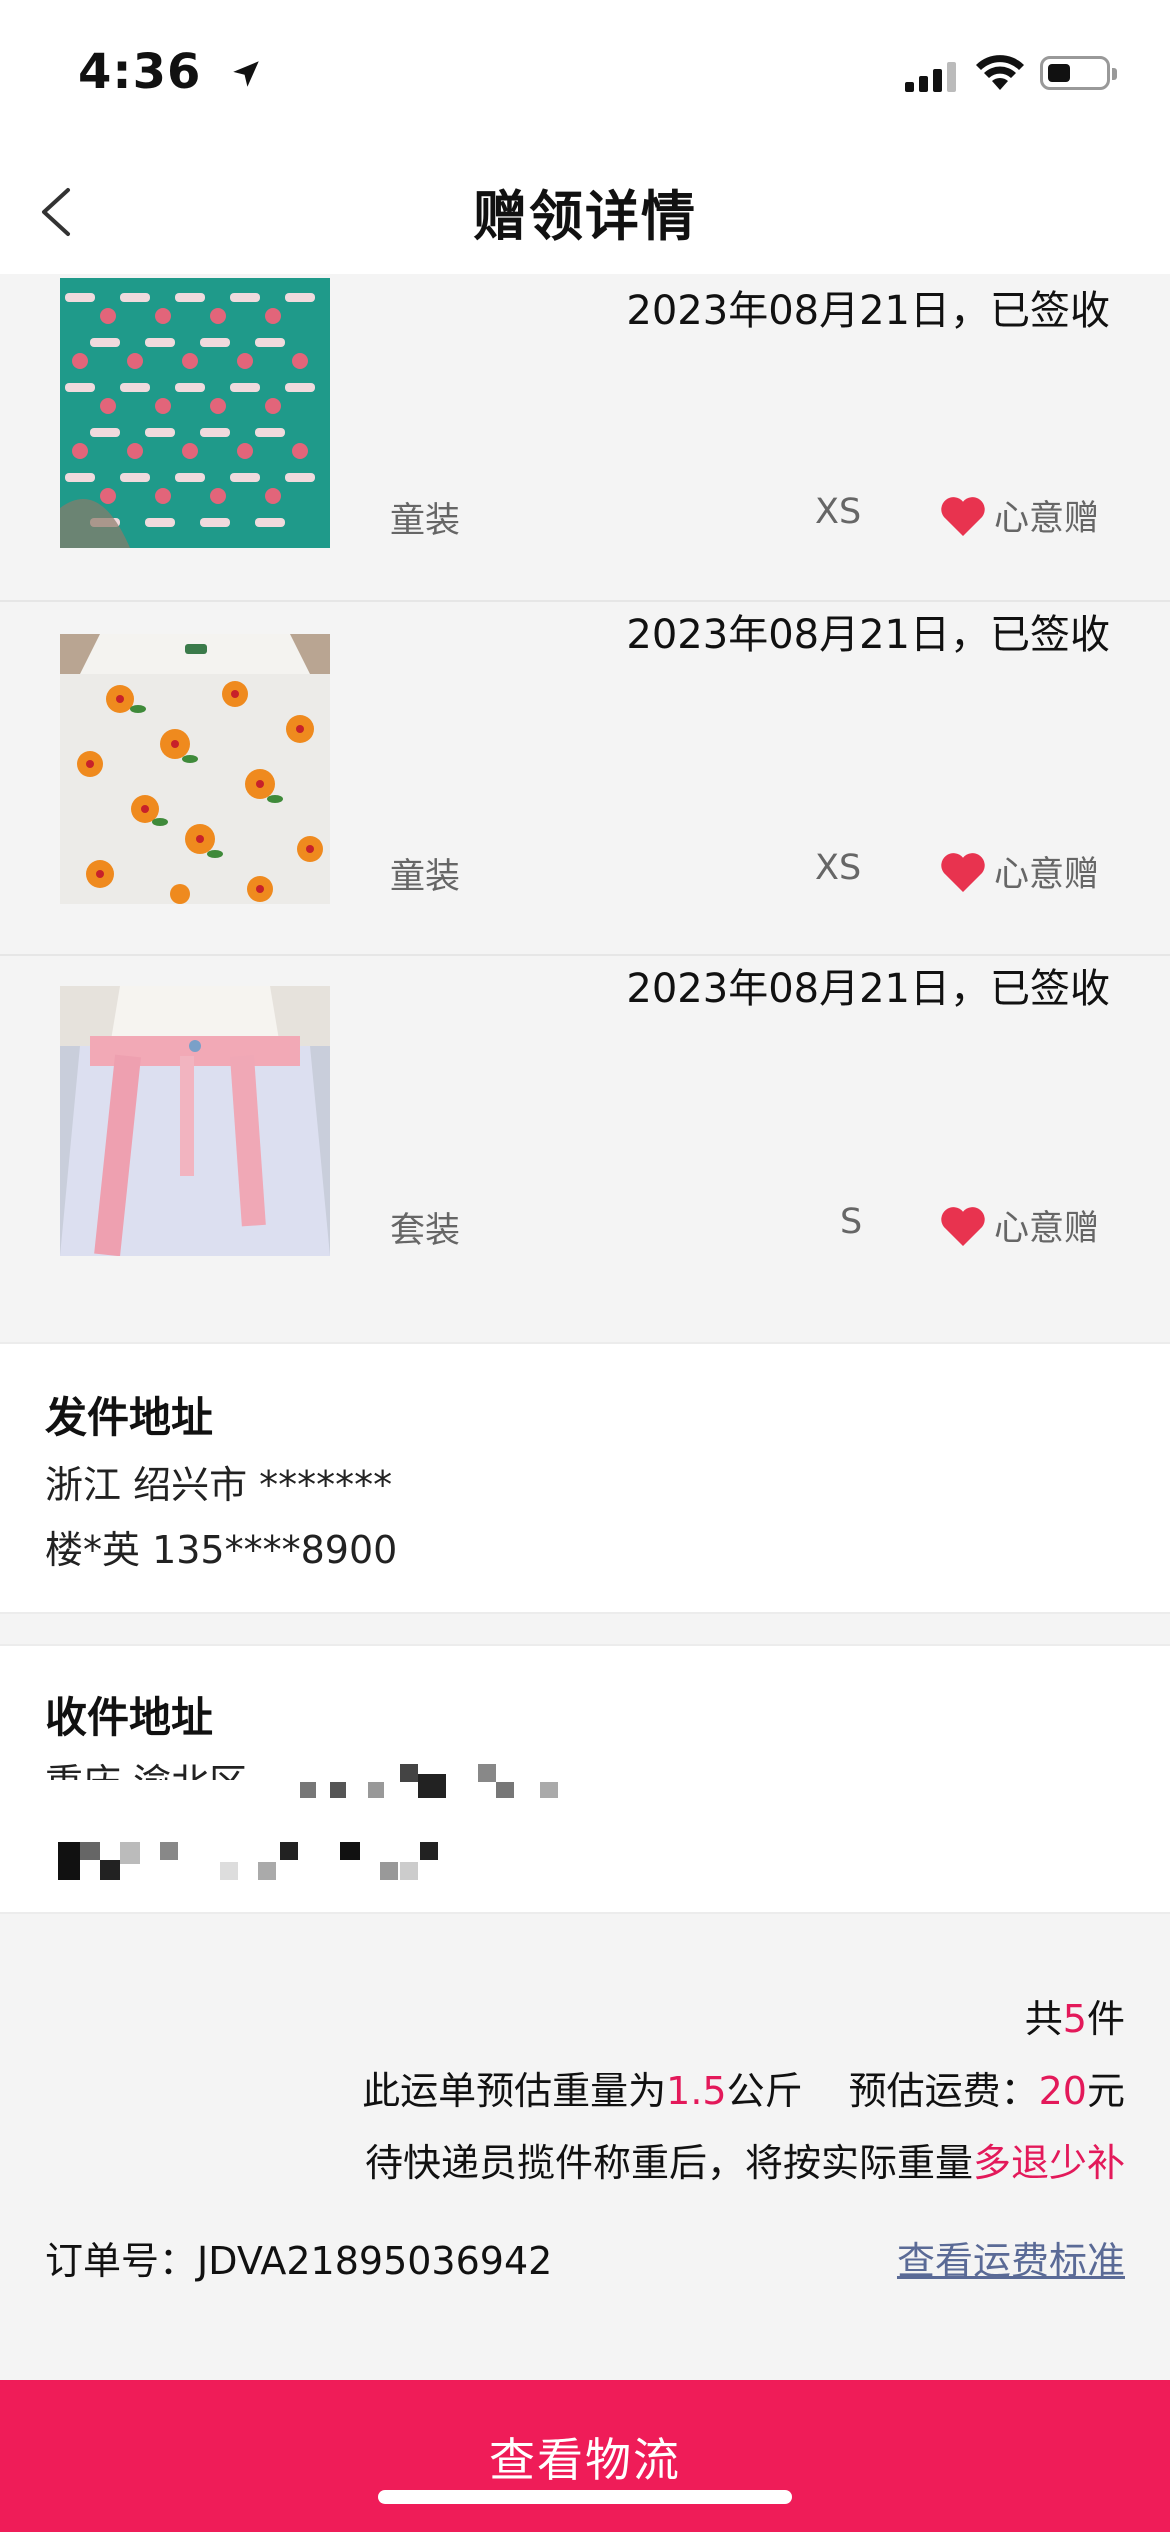  Describe the element at coordinates (1000, 72) in the screenshot. I see `wifi-icon` at that location.